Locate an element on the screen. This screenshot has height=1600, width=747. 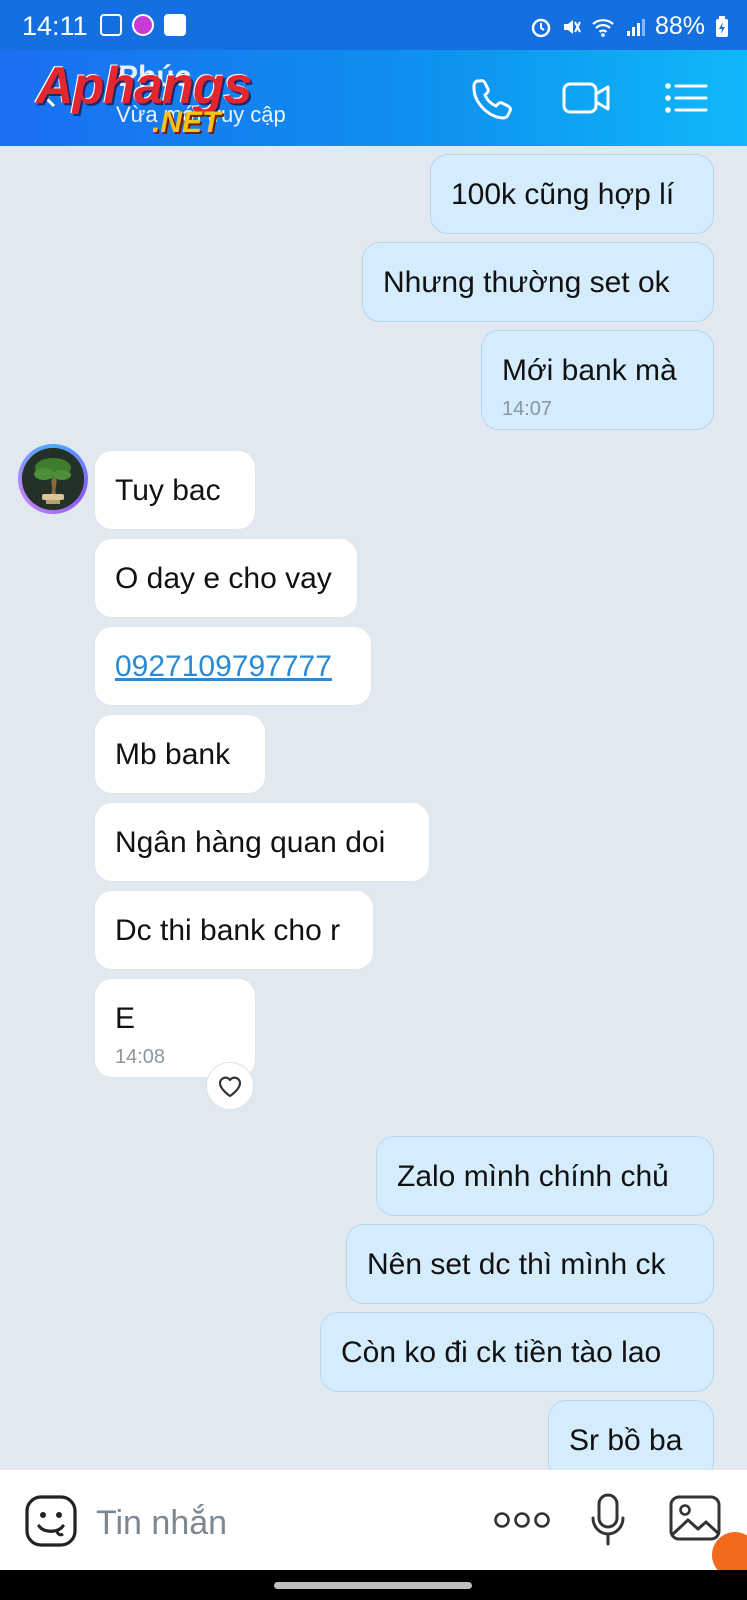
system-icons: 88% is located at coordinates (630, 26).